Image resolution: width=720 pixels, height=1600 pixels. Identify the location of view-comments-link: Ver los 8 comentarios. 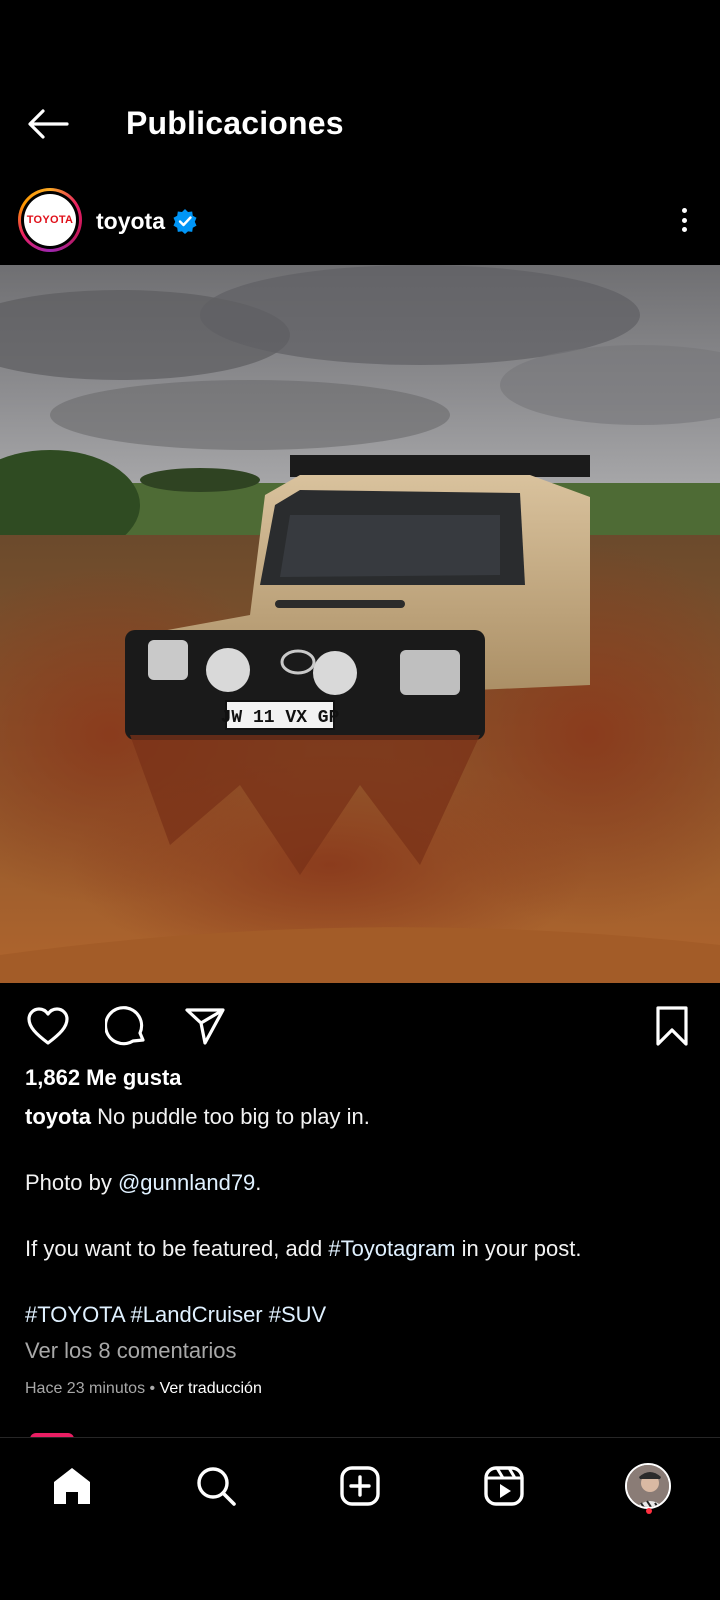
(131, 1351).